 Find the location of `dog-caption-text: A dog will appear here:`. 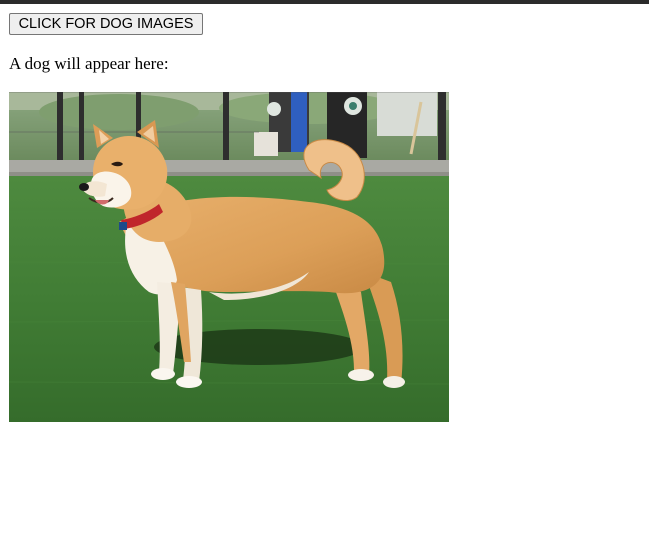

dog-caption-text: A dog will appear here: is located at coordinates (89, 63).